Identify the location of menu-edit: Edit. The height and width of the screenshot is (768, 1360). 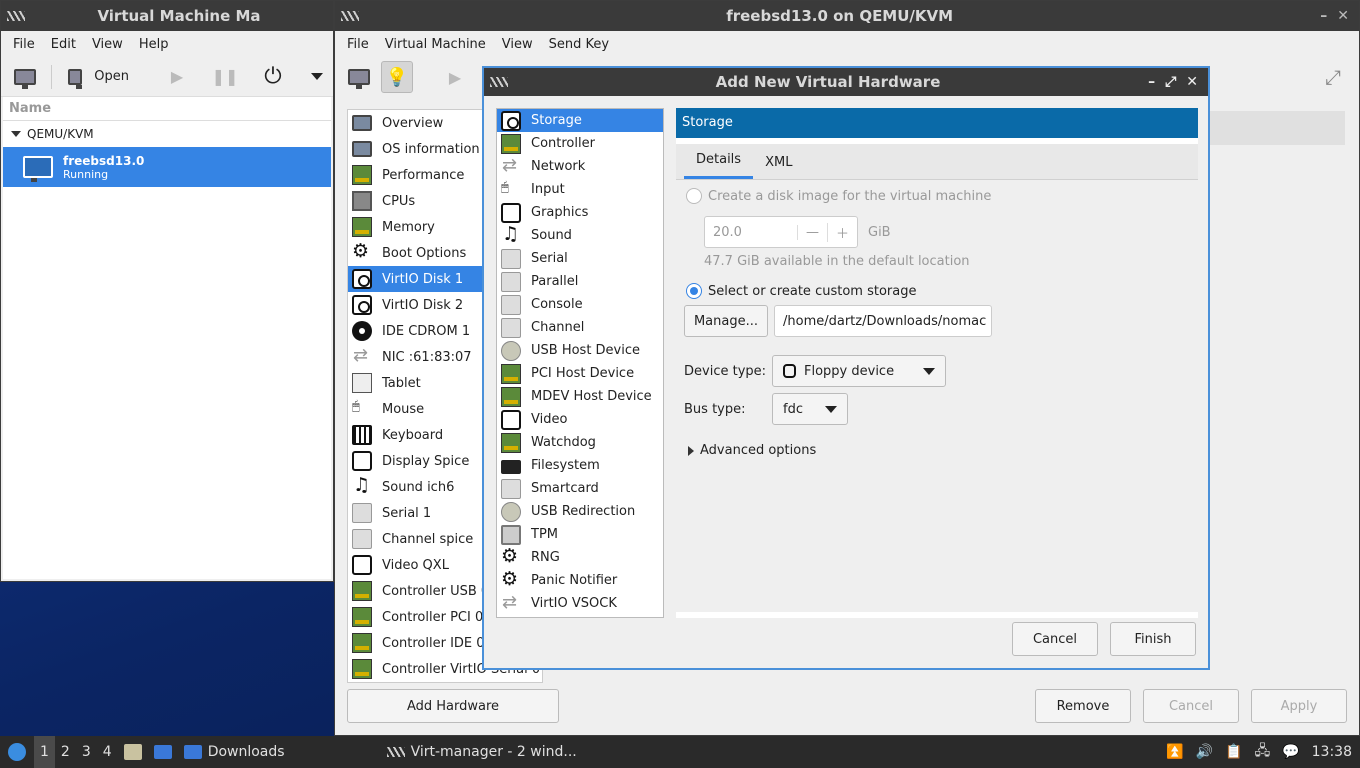
(63, 44).